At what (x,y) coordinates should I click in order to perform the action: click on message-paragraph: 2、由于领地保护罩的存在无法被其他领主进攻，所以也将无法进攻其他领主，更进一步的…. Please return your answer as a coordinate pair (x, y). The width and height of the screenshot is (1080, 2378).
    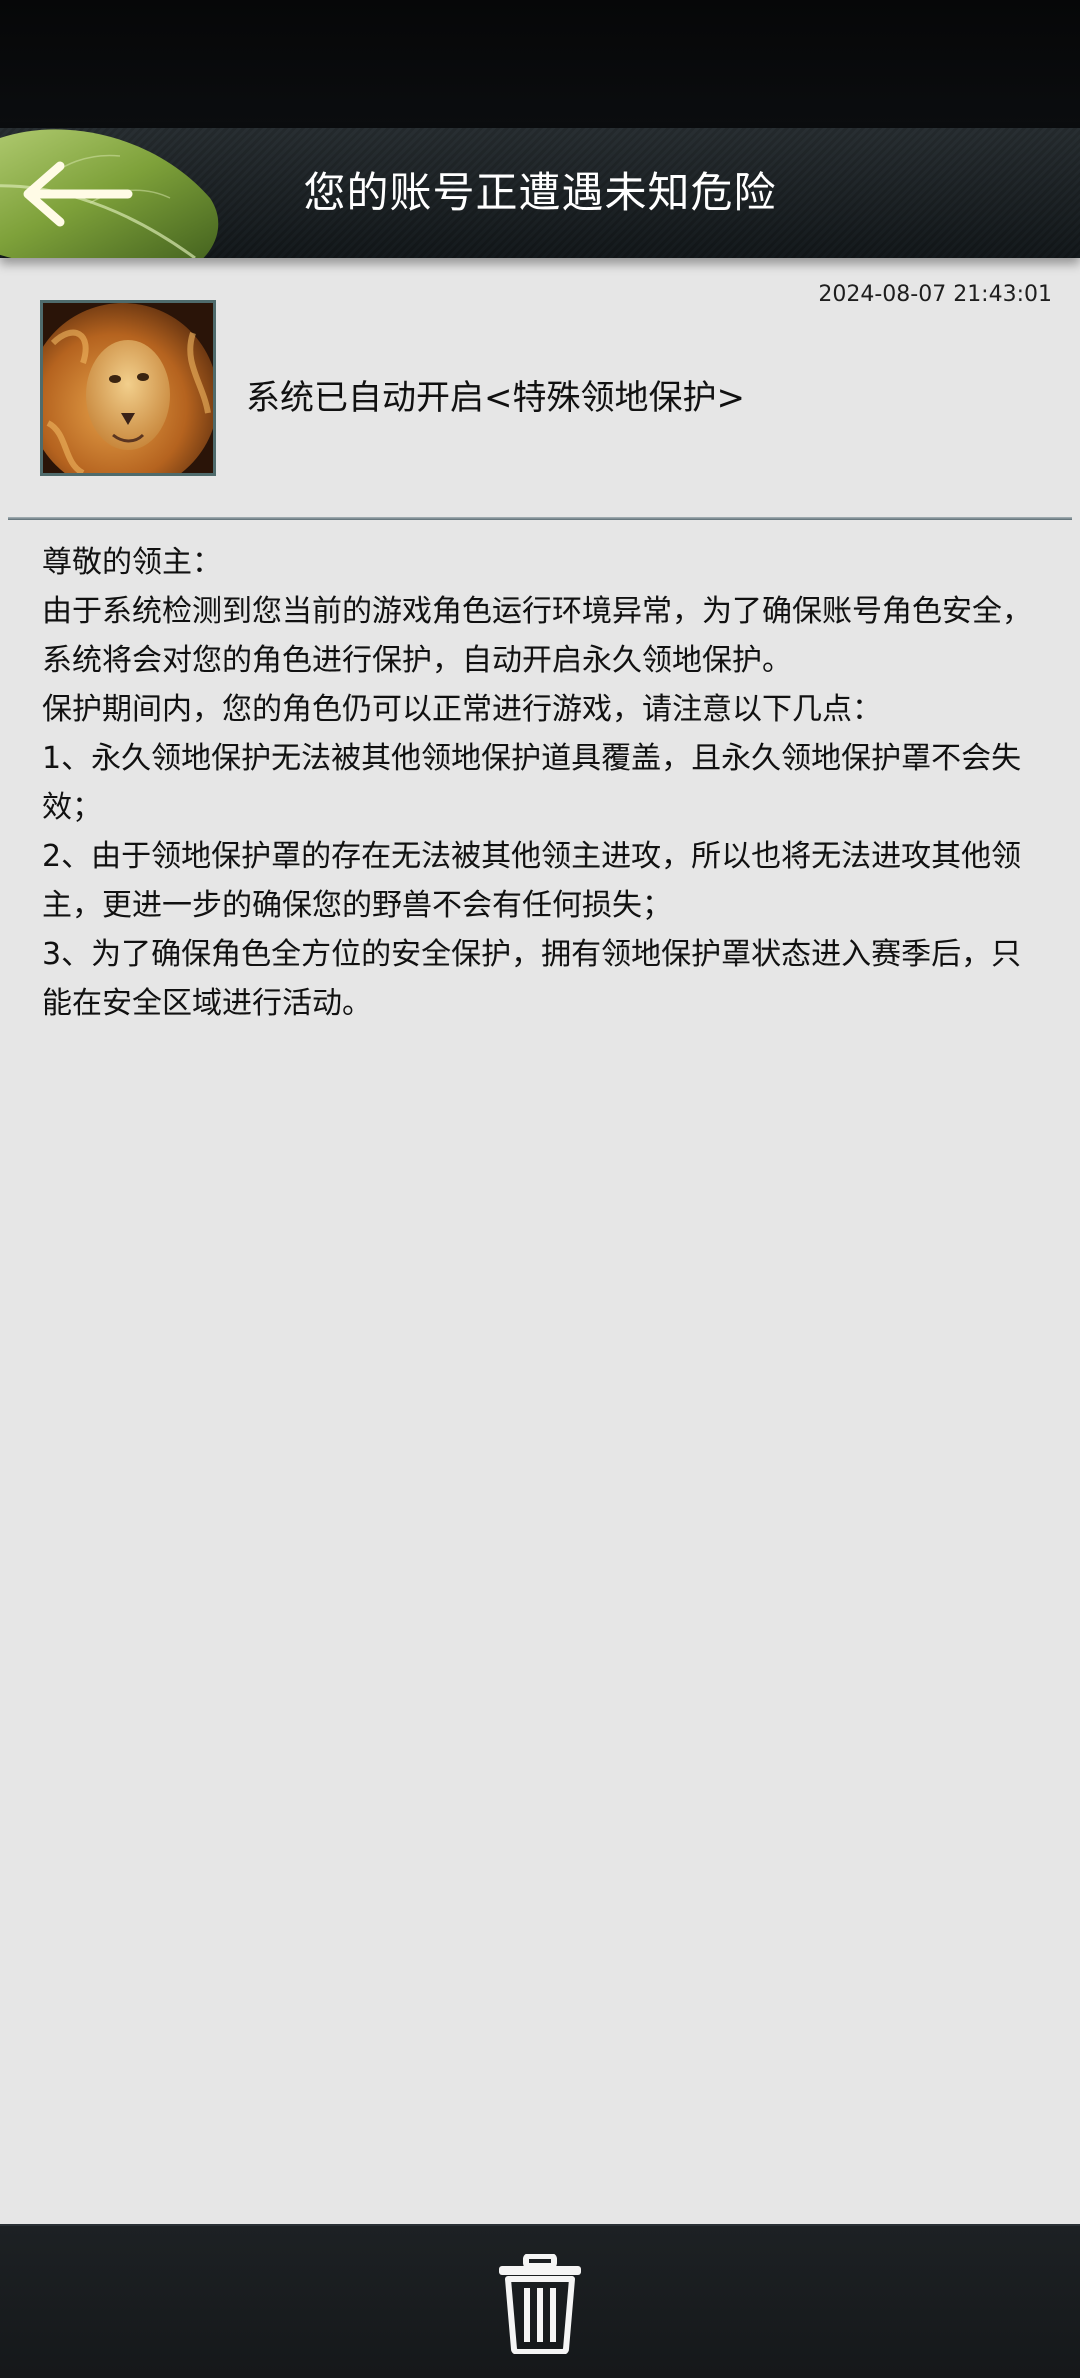
    Looking at the image, I should click on (532, 881).